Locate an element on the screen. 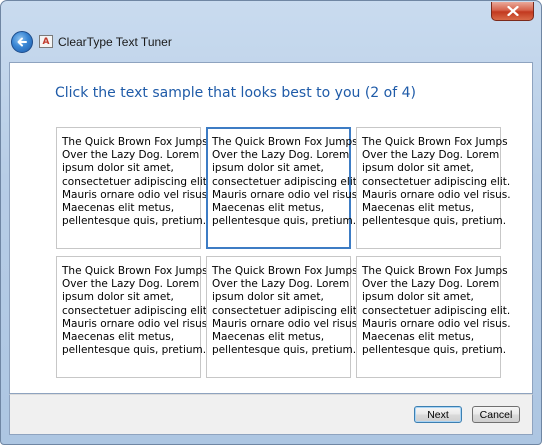 This screenshot has height=445, width=542. back-arrow-icon is located at coordinates (22, 42).